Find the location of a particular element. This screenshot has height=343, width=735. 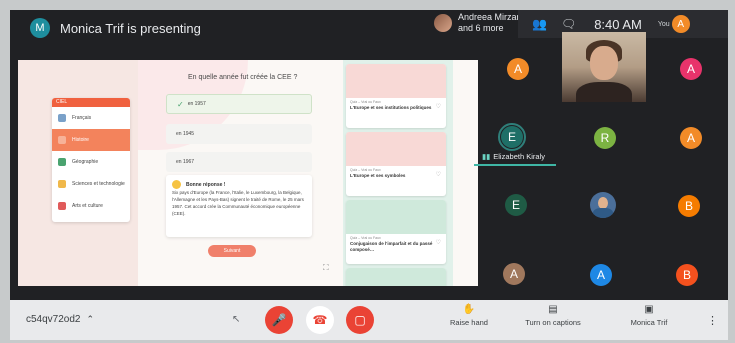

menu-item: Arts et culture is located at coordinates (91, 206).